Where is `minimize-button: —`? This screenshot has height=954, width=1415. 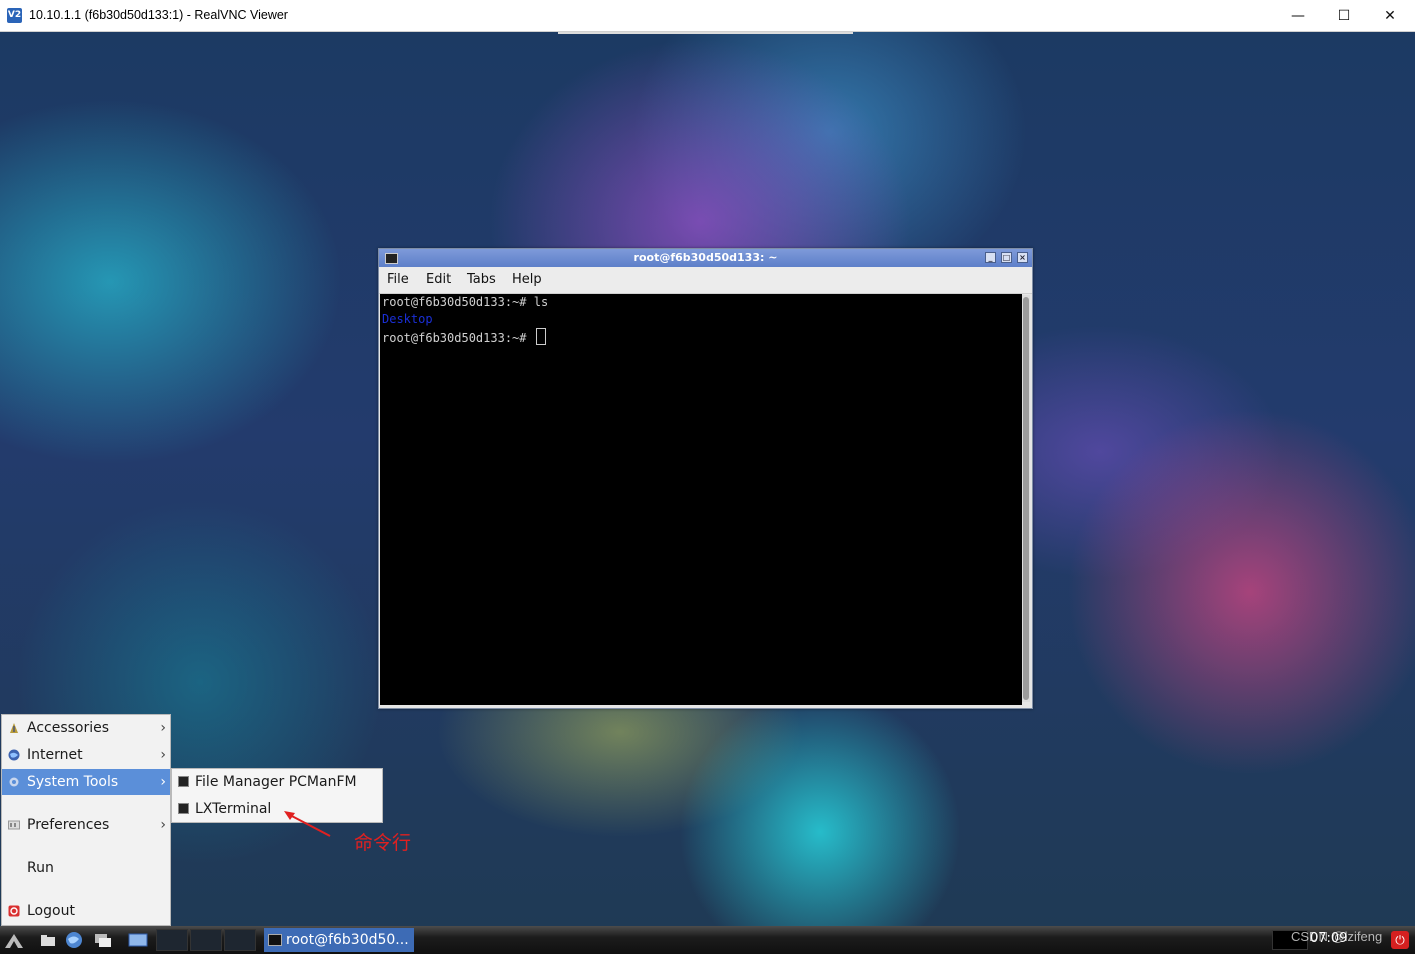 minimize-button: — is located at coordinates (1298, 16).